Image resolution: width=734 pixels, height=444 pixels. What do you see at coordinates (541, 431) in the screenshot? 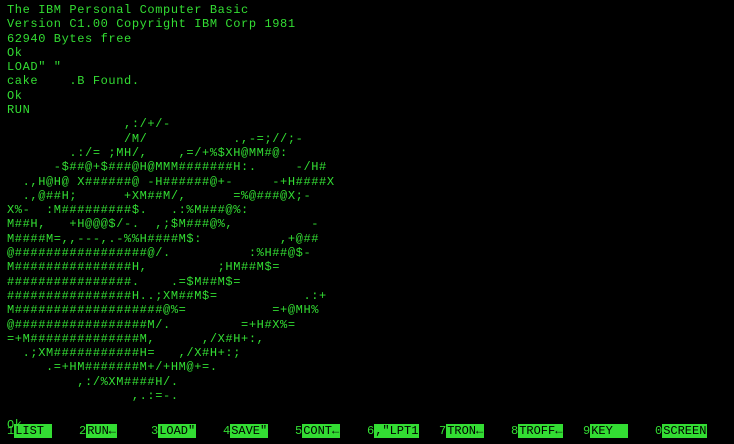
I see `fkey-label: TROFF←` at bounding box center [541, 431].